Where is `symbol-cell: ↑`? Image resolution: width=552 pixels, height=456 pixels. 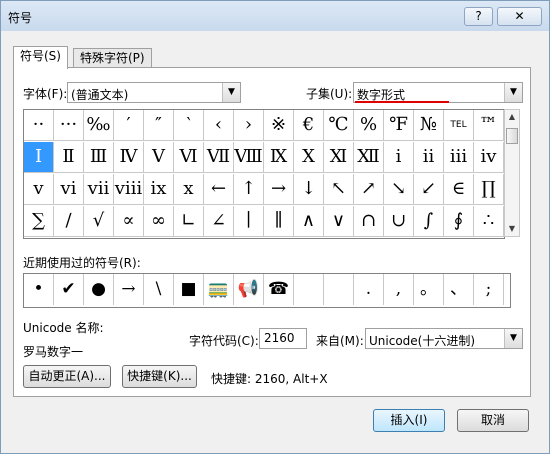 symbol-cell: ↑ is located at coordinates (249, 189).